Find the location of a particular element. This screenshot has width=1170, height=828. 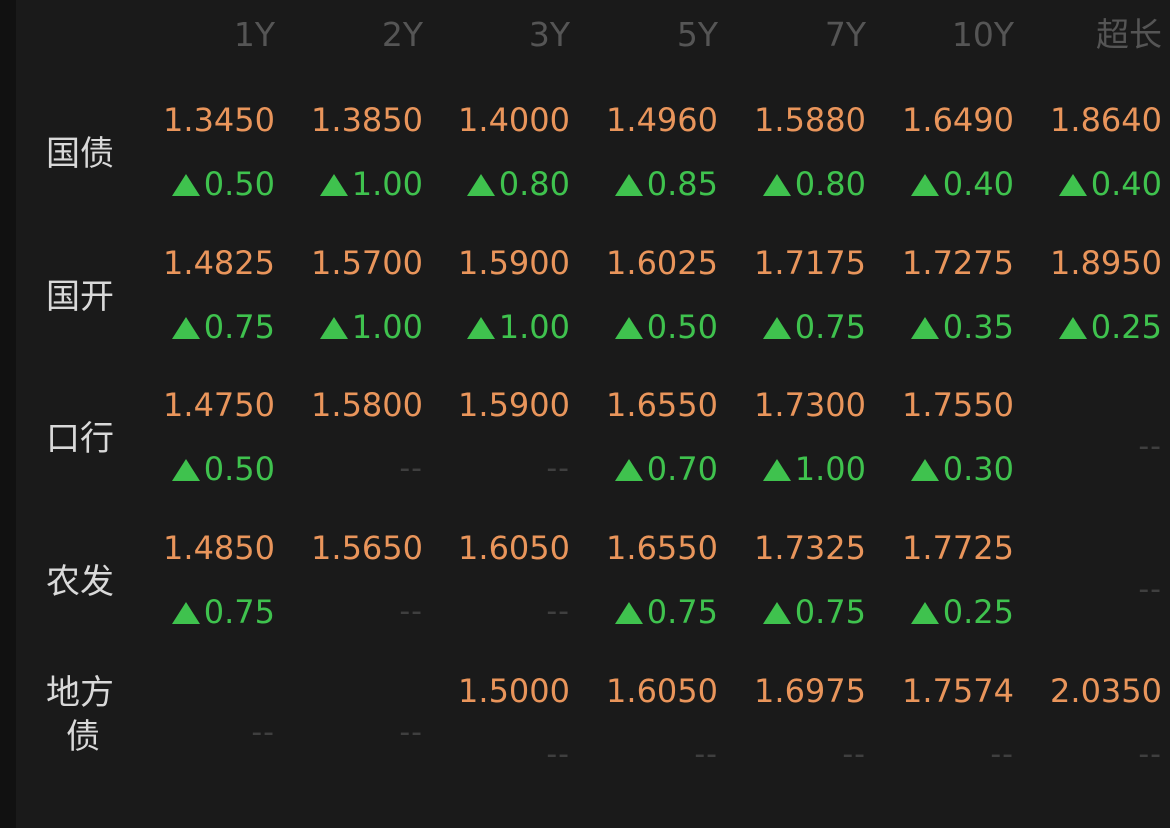

yield-value: 1.8950 is located at coordinates (1092, 263).